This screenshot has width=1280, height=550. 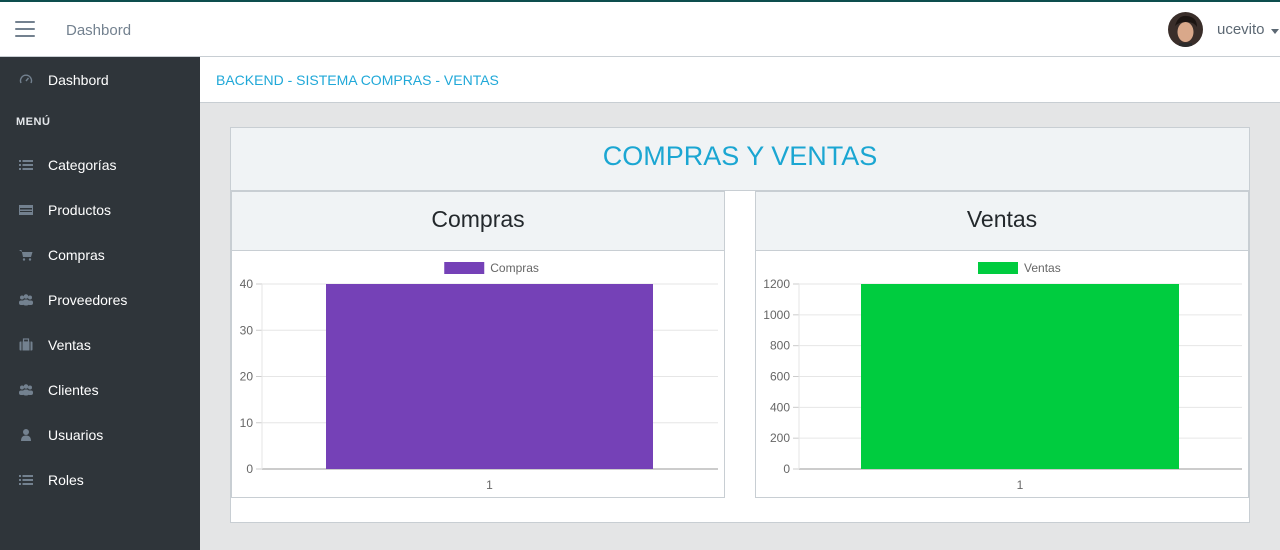 I want to click on sidebar-item-proveedores: Proveedores, so click(x=100, y=299).